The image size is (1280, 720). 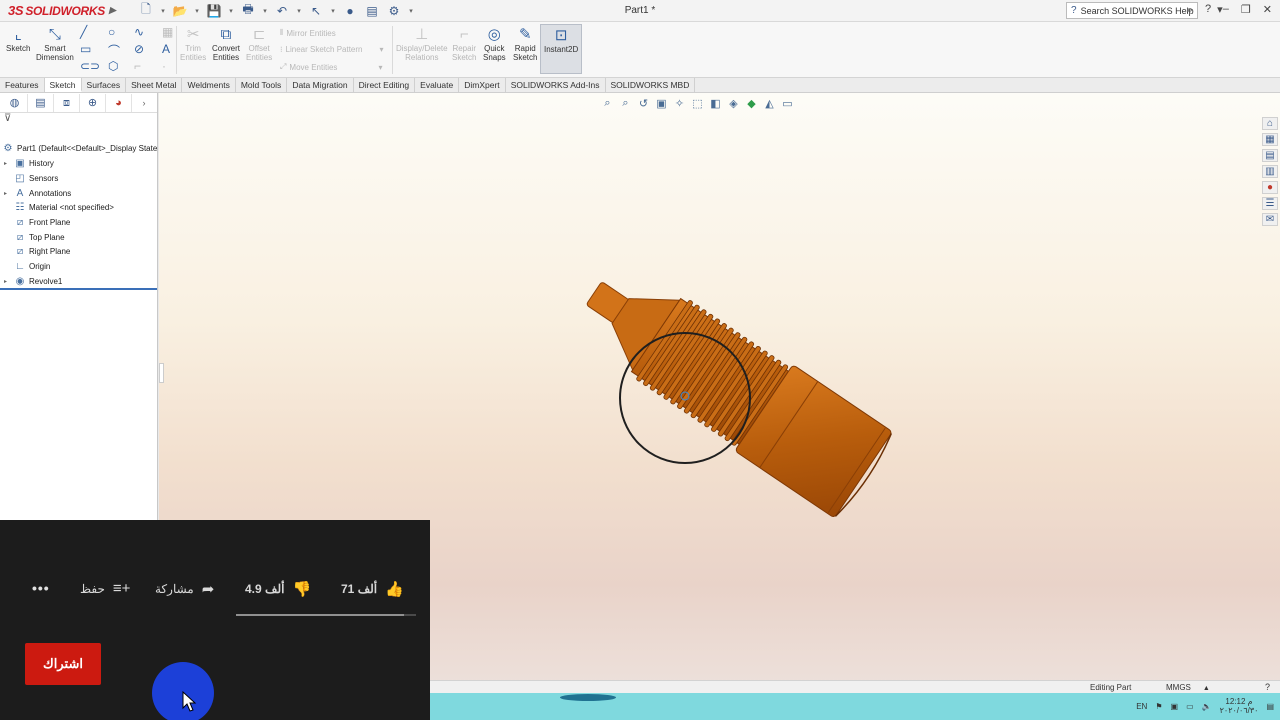 I want to click on tree-item-annotations: ▸ A Annotations, so click(x=35, y=193).